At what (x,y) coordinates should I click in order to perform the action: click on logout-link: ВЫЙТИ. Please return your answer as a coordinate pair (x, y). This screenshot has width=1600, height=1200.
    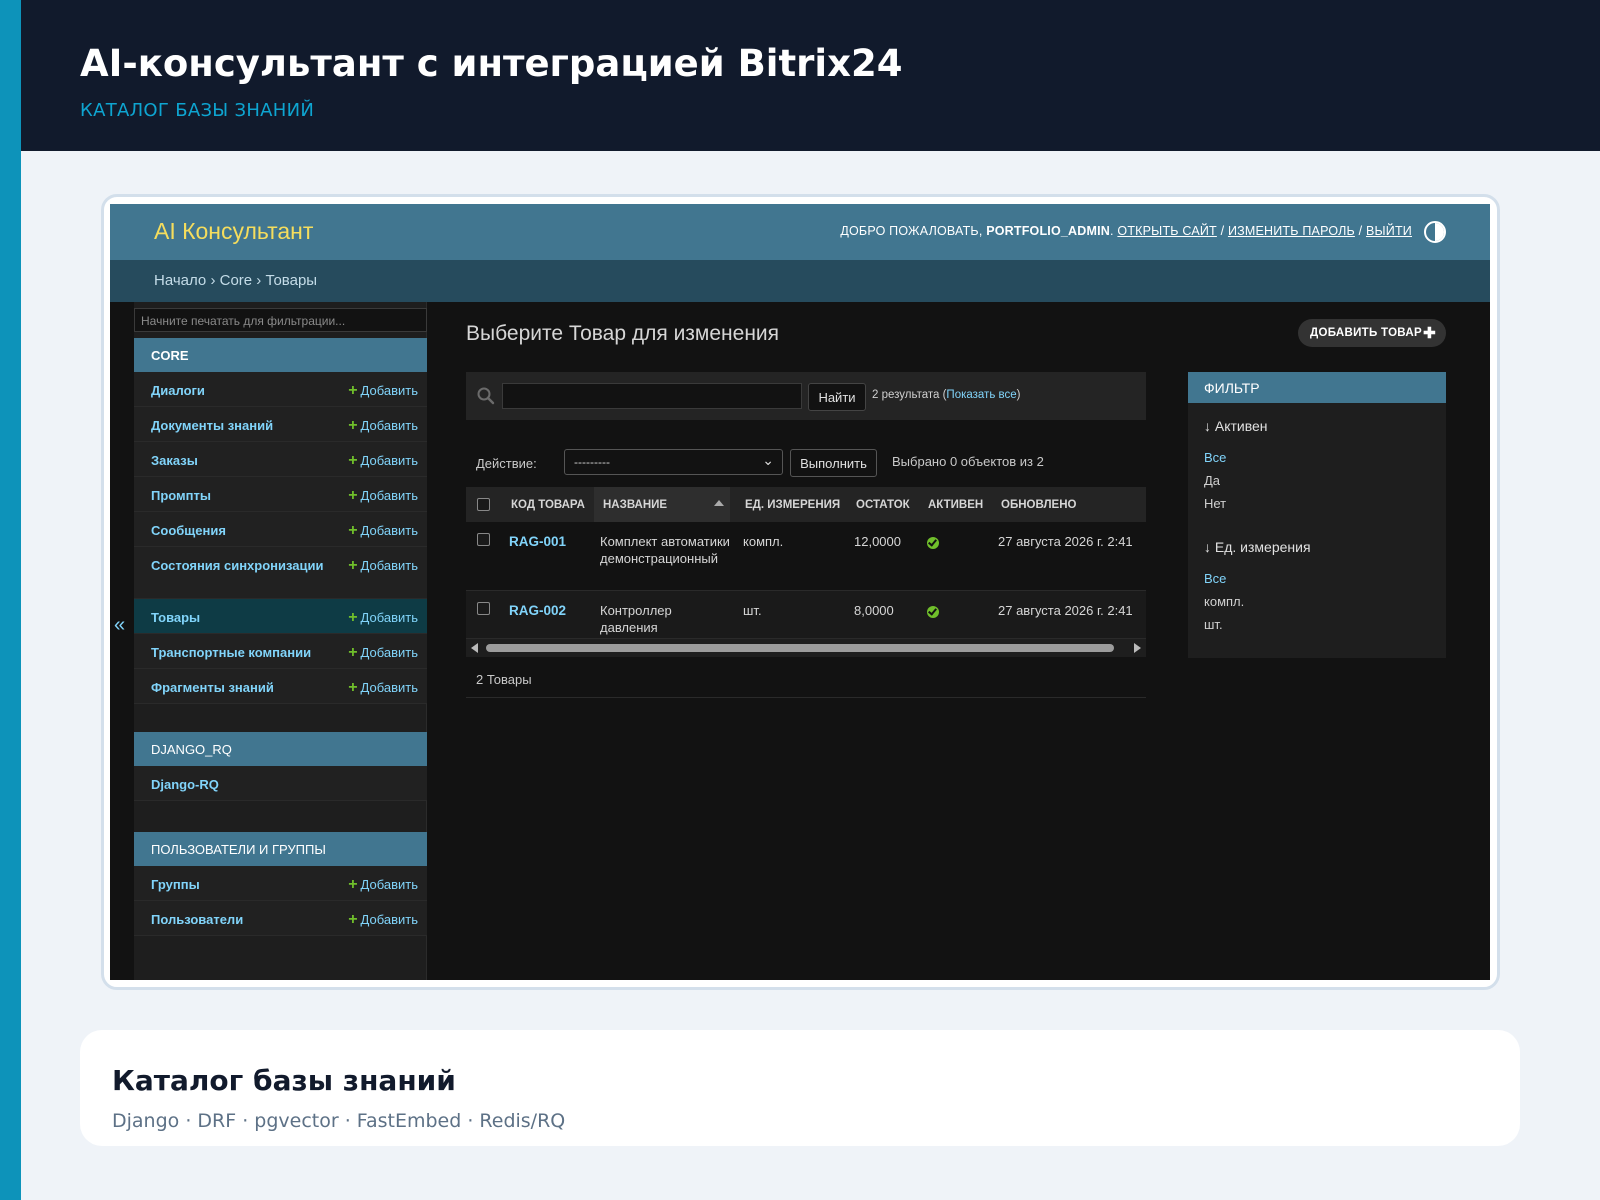
    Looking at the image, I should click on (1389, 231).